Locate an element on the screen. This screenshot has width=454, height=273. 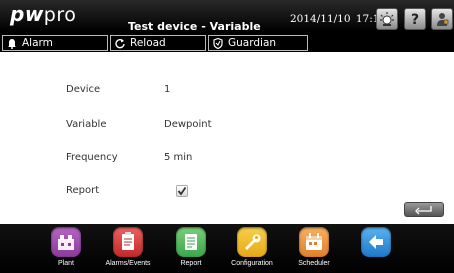
nav-alarms-events-label: Alarms/Events is located at coordinates (128, 263).